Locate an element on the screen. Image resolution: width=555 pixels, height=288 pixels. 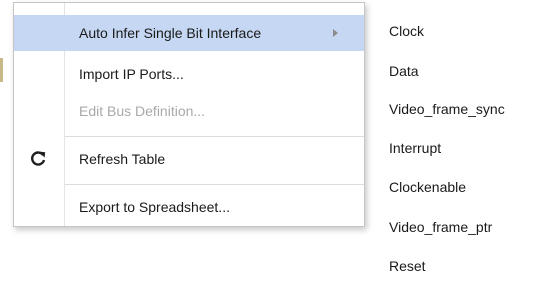
submenu-item-interrupt: Interrupt is located at coordinates (415, 148).